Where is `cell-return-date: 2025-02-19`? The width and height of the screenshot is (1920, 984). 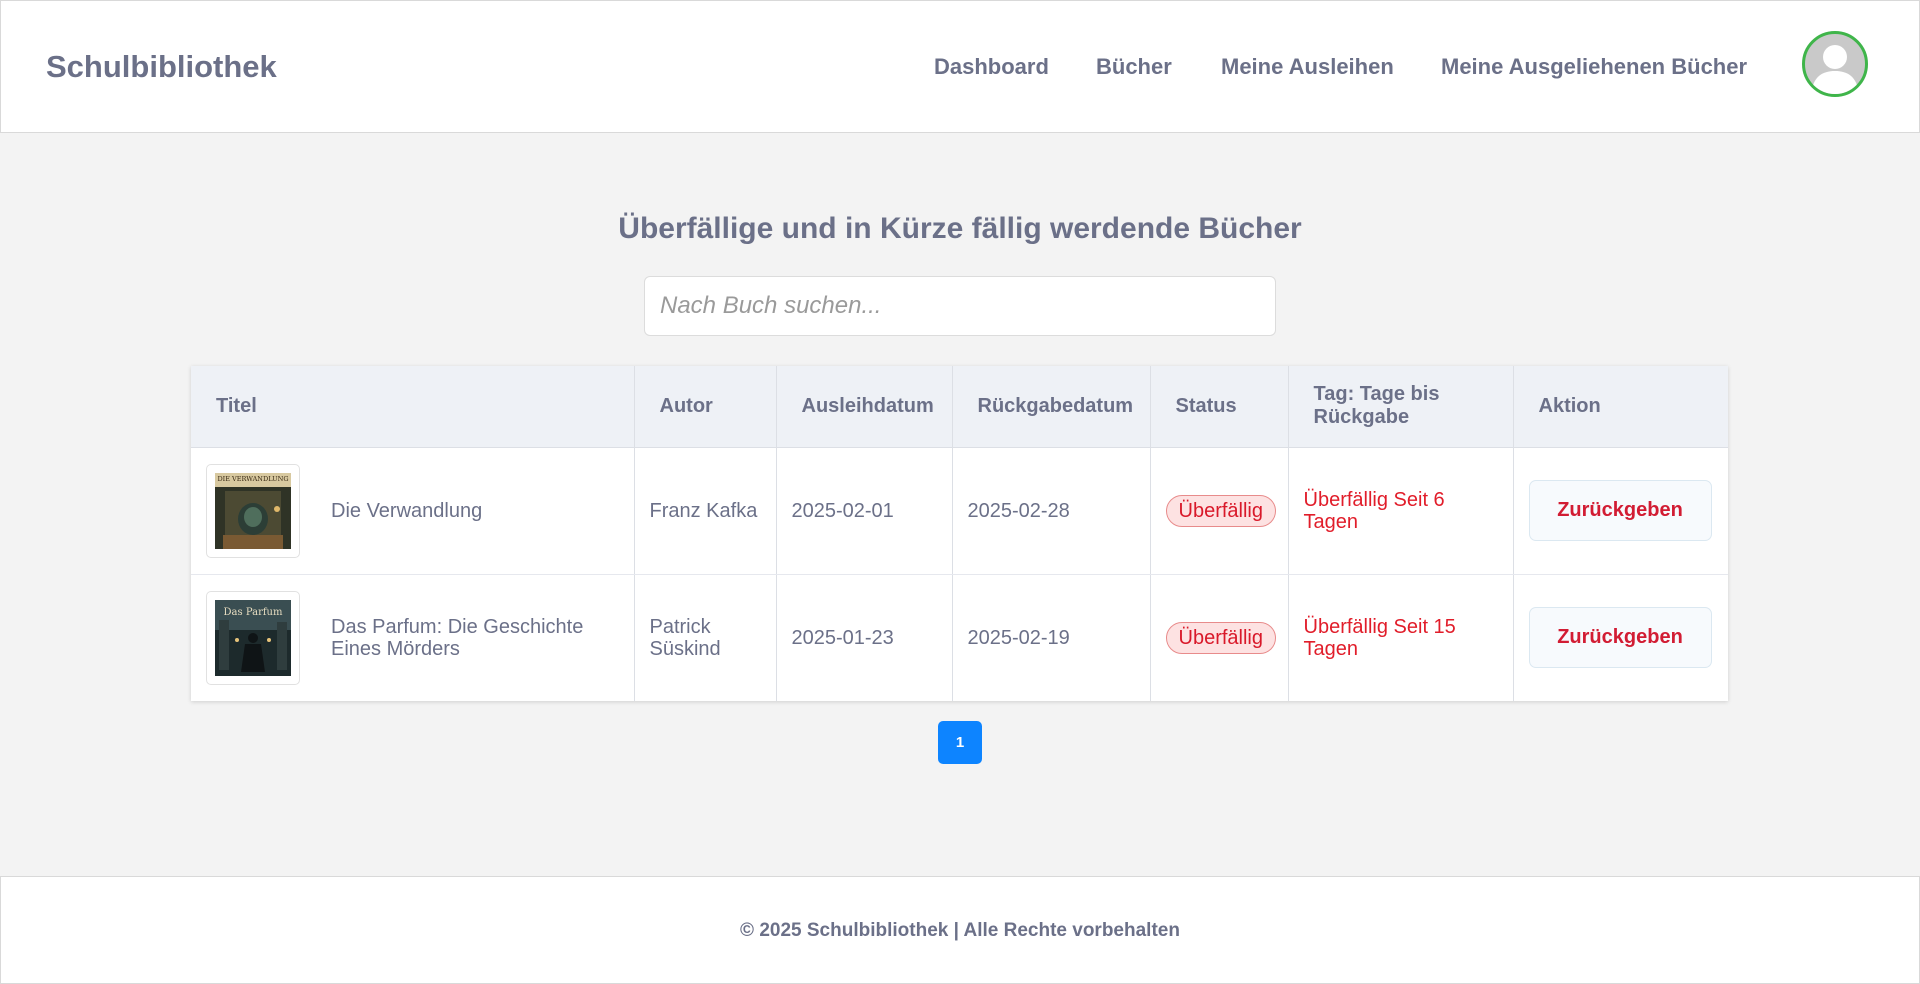
cell-return-date: 2025-02-19 is located at coordinates (1051, 637).